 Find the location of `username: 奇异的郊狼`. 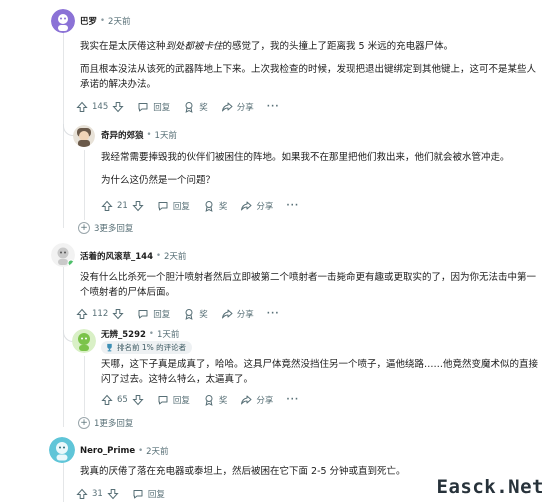

username: 奇异的郊狼 is located at coordinates (122, 135).